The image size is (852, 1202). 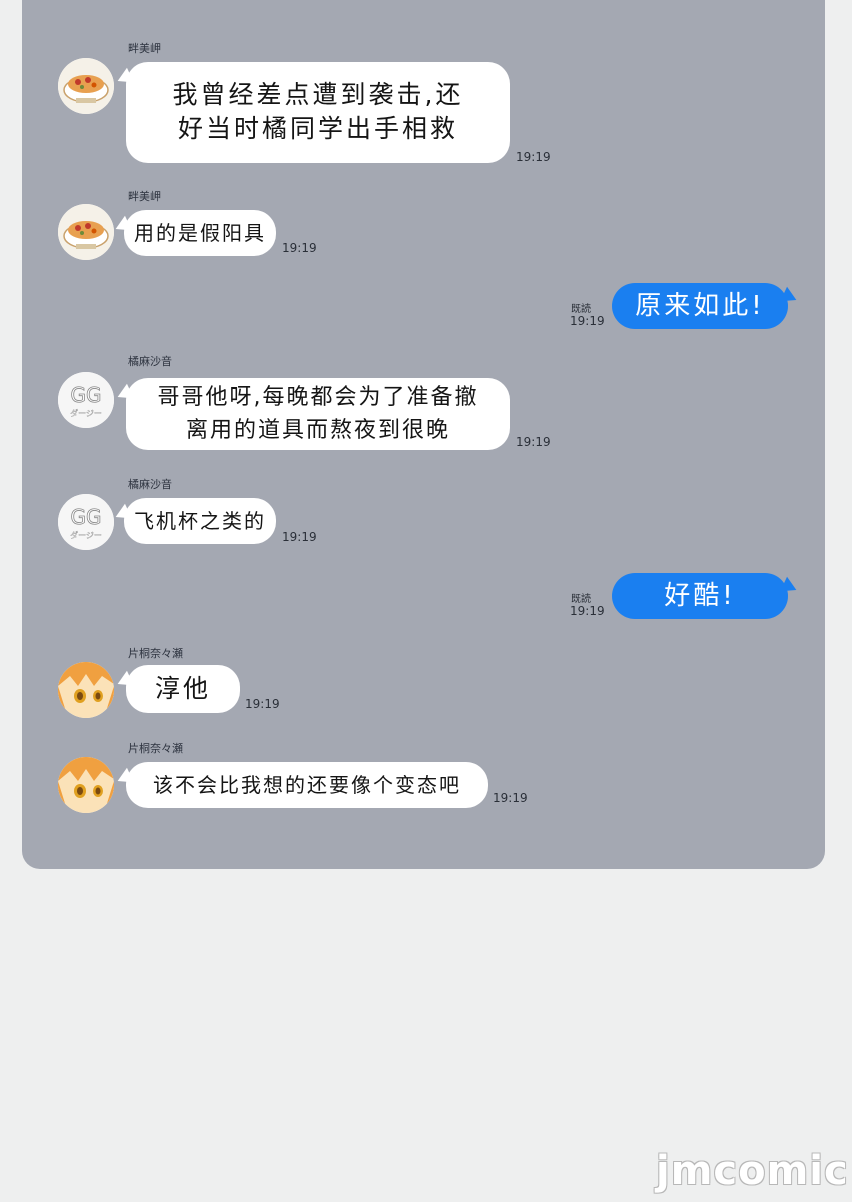 I want to click on message-bubble: 哥哥他呀,每晚都会为了准备撤 离用的道具而熬夜到很晚, so click(x=318, y=414).